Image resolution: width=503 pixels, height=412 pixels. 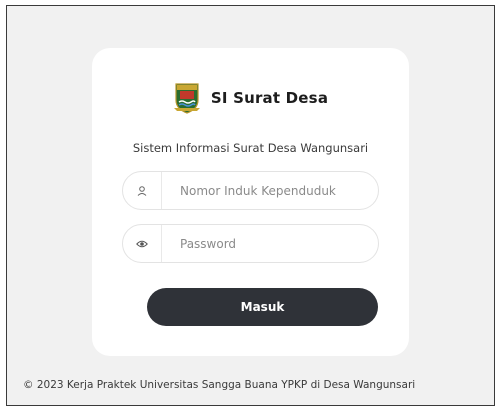 What do you see at coordinates (267, 243) in the screenshot?
I see `password-input` at bounding box center [267, 243].